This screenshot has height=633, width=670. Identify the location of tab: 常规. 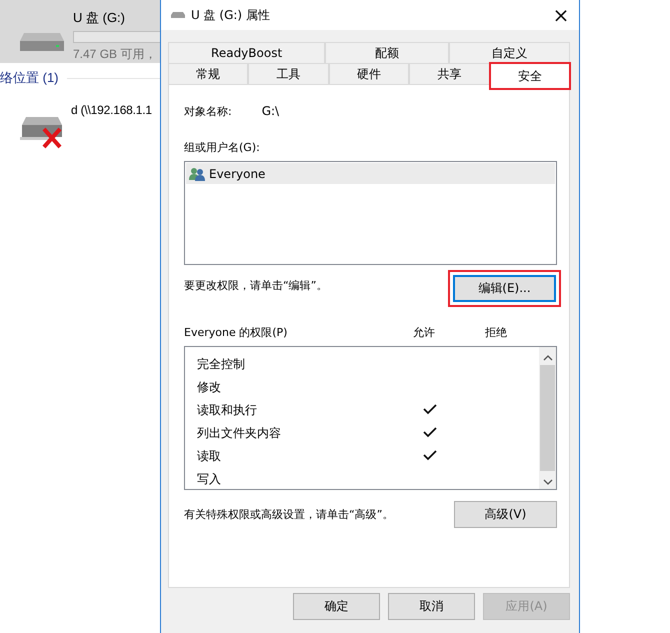
(208, 73).